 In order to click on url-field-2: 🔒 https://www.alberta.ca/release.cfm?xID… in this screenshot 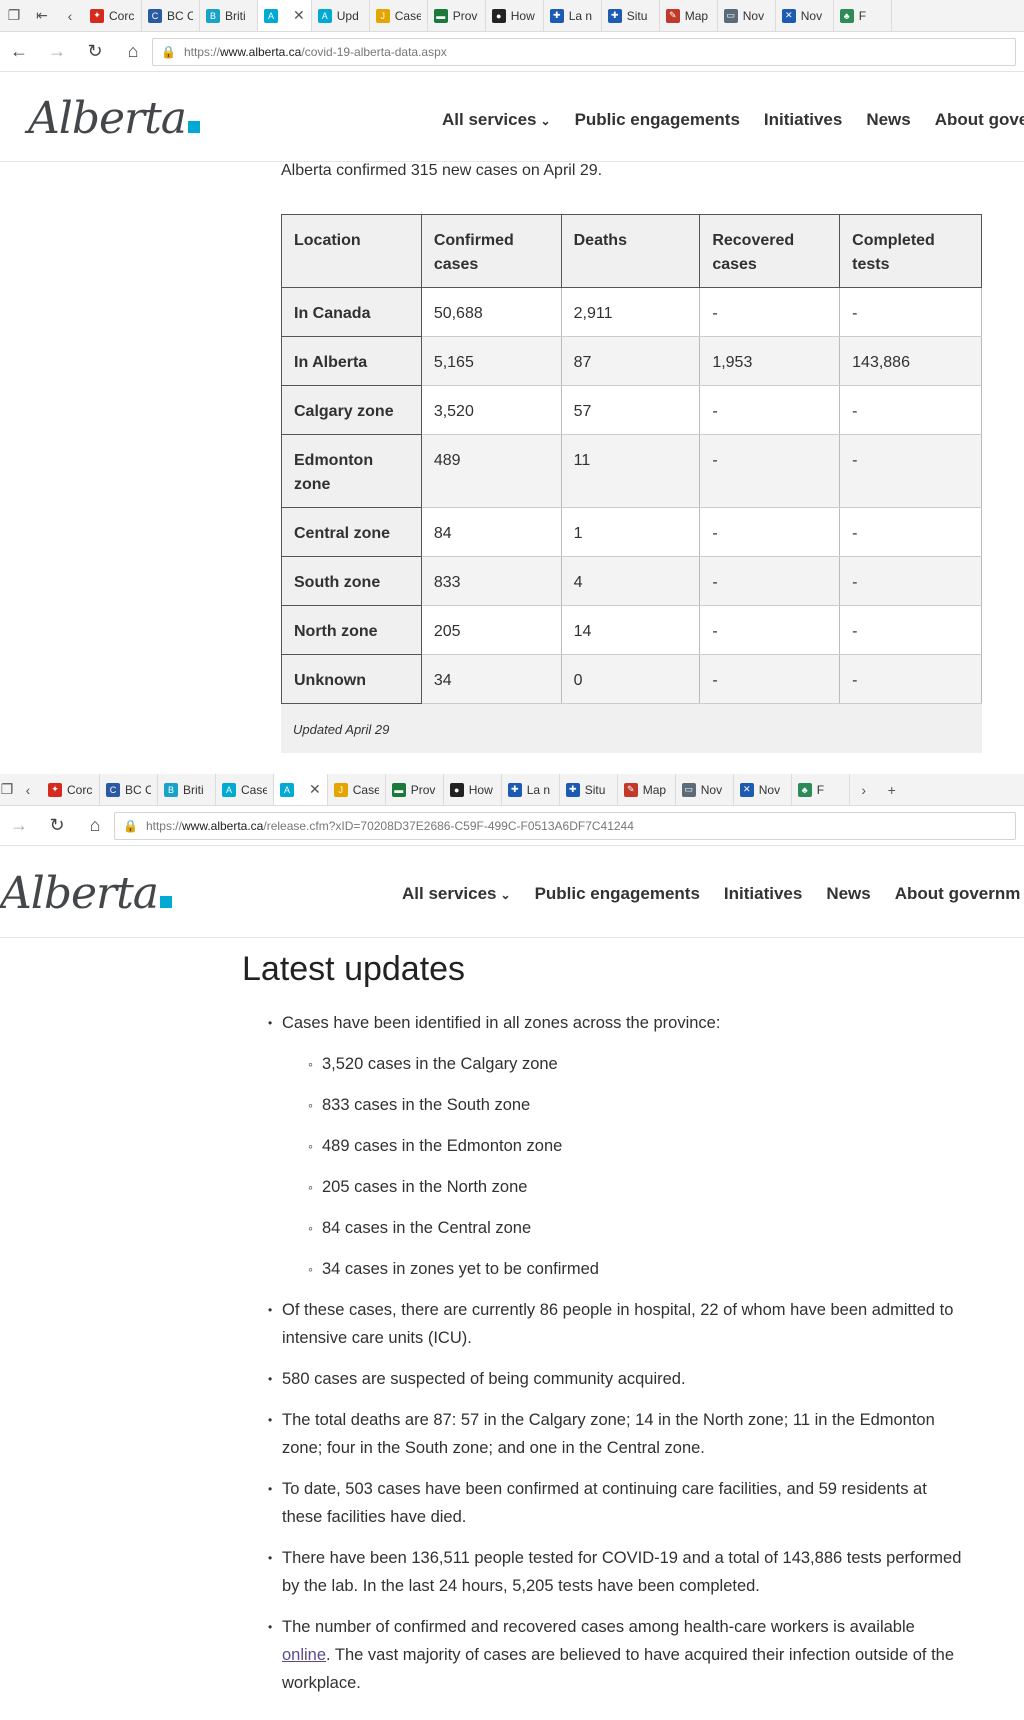, I will do `click(565, 825)`.